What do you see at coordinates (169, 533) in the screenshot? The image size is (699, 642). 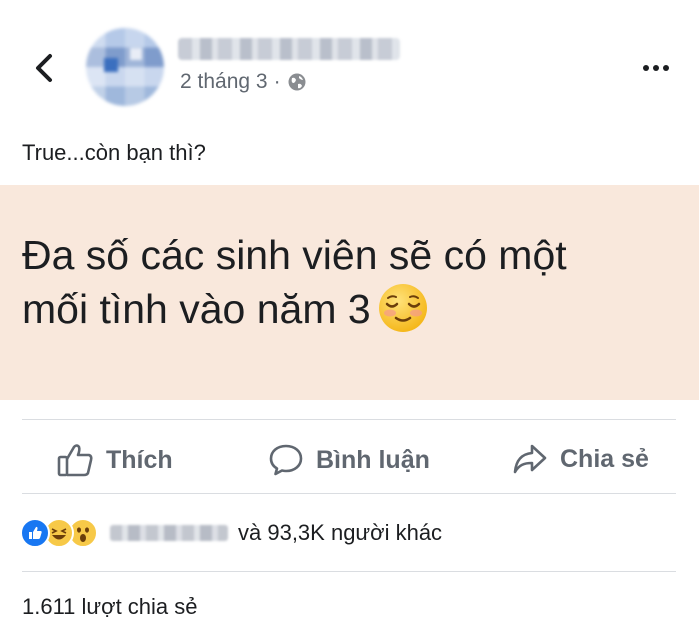 I see `reactor-names-blurred` at bounding box center [169, 533].